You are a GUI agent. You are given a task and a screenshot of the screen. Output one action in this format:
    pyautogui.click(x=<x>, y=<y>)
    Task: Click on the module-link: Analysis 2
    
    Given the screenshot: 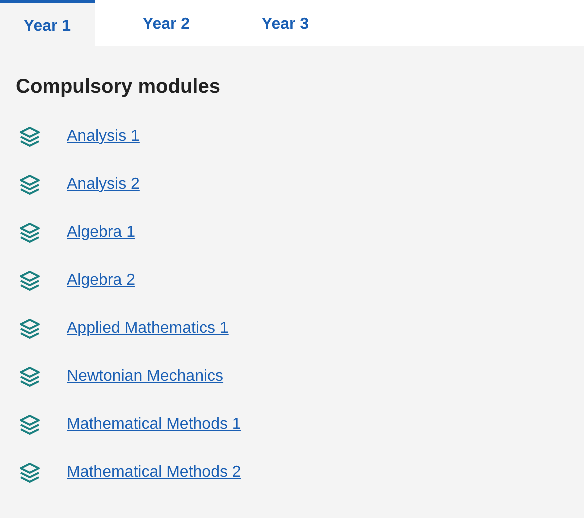 What is the action you would take?
    pyautogui.click(x=103, y=185)
    